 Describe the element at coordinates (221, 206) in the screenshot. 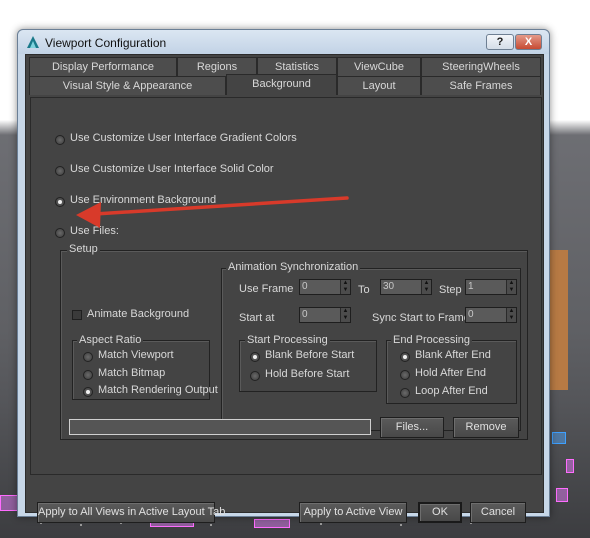

I see `annotation-arrow-shaft` at that location.